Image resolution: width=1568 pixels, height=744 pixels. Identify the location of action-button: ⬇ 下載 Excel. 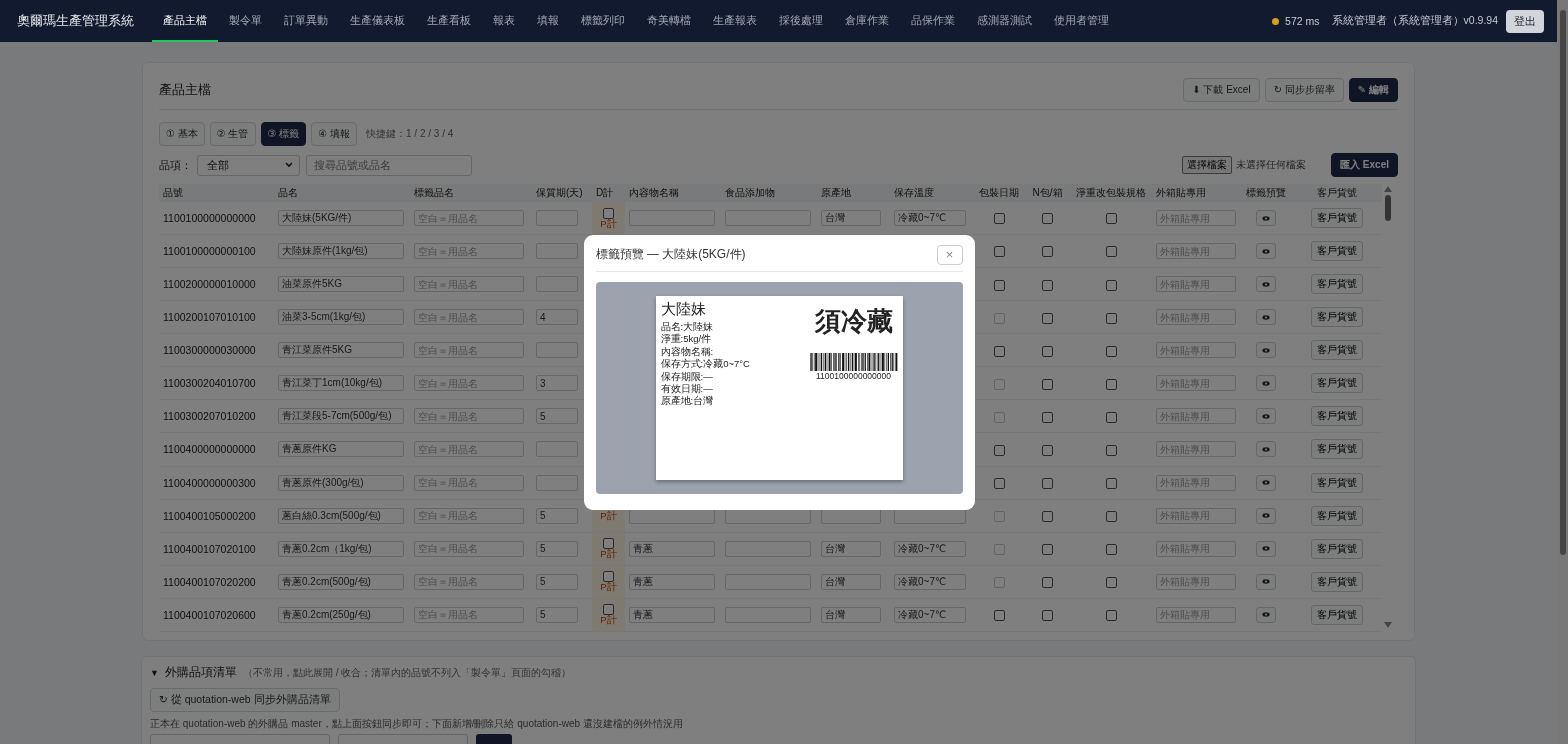
(1221, 89).